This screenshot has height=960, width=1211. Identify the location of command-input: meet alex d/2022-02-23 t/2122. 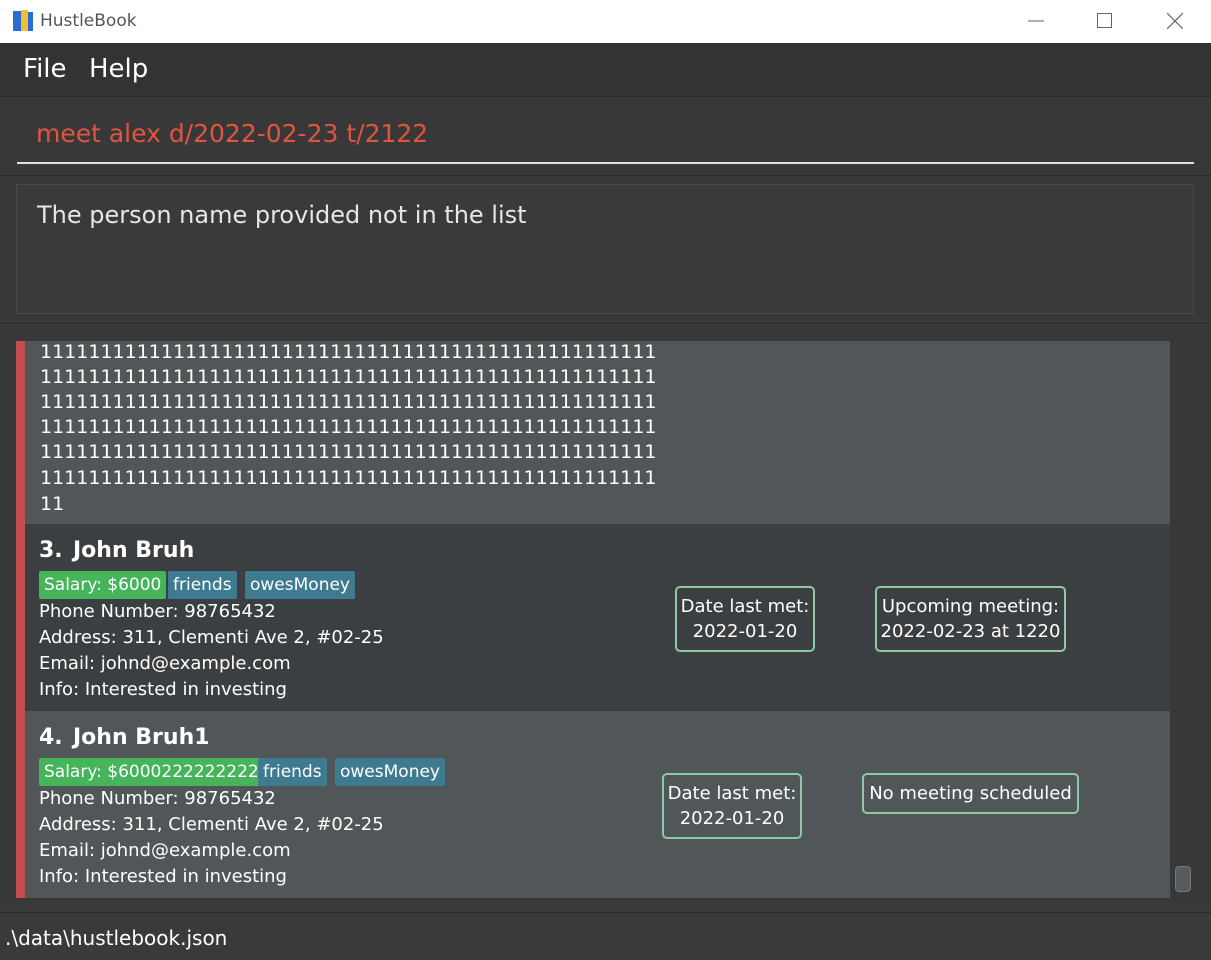
(605, 135).